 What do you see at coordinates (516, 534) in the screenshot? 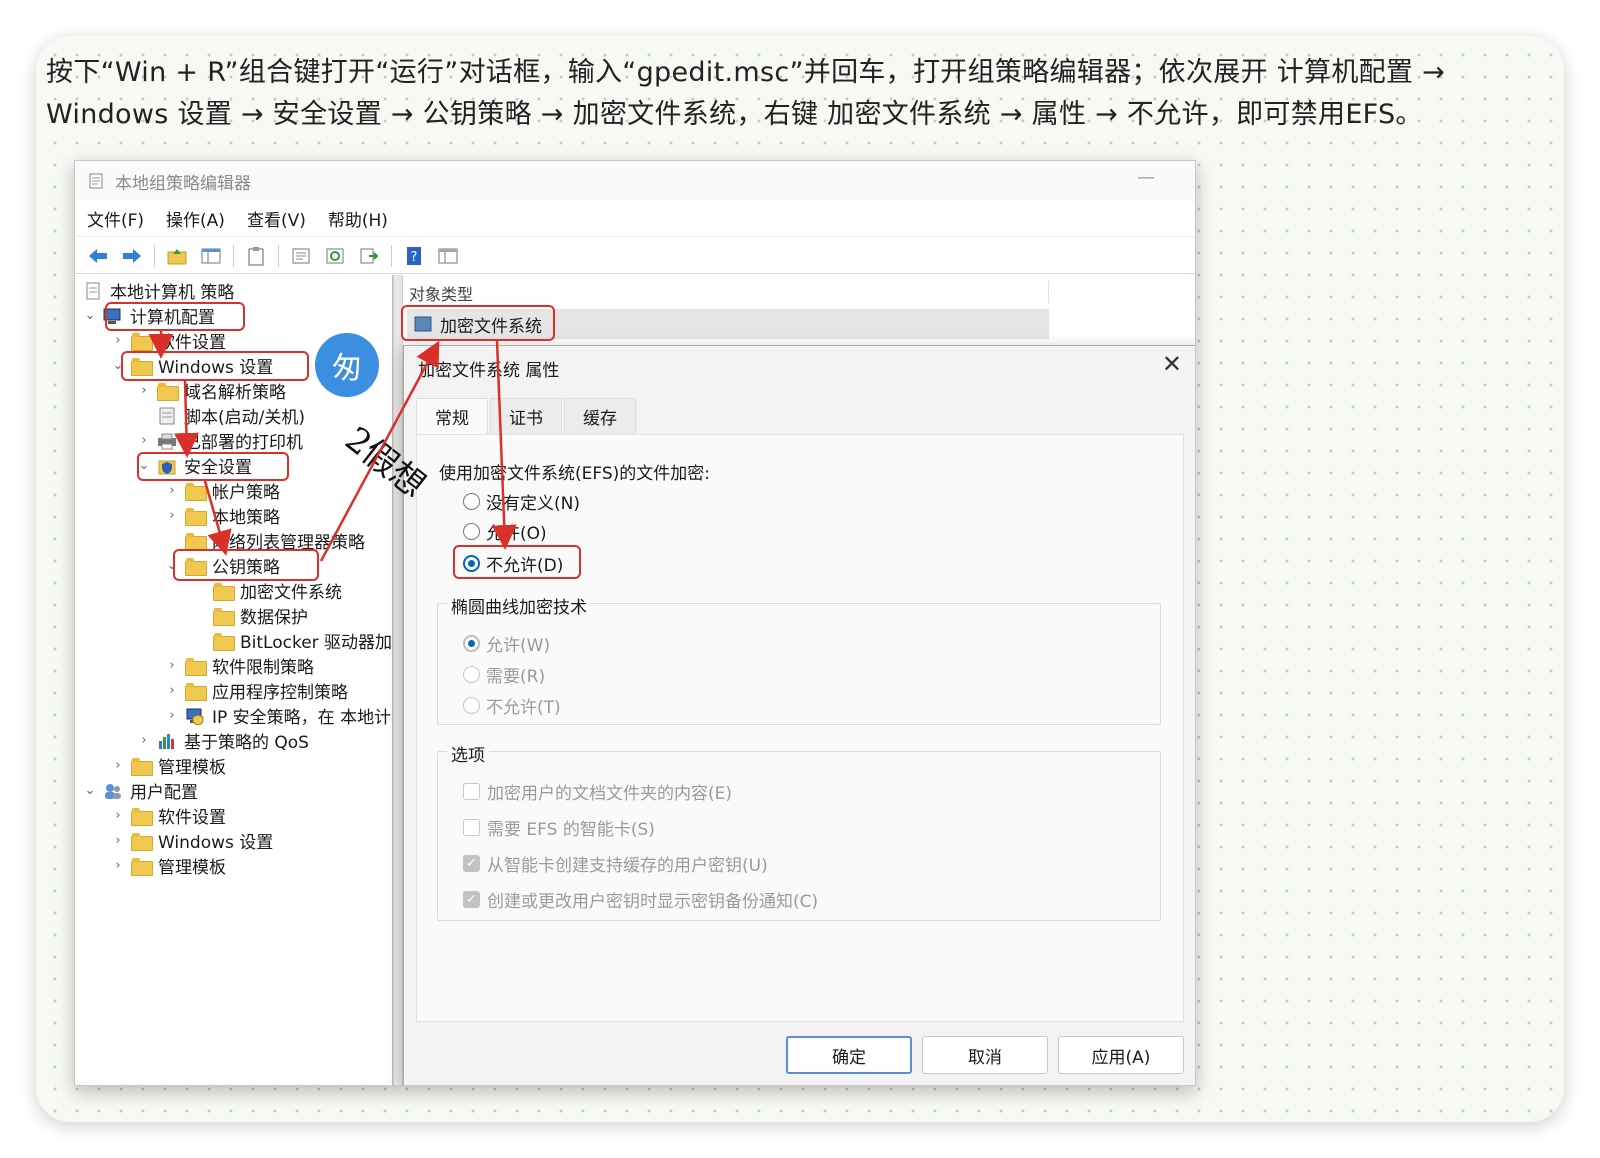
I see `radio-label: 允许(O)` at bounding box center [516, 534].